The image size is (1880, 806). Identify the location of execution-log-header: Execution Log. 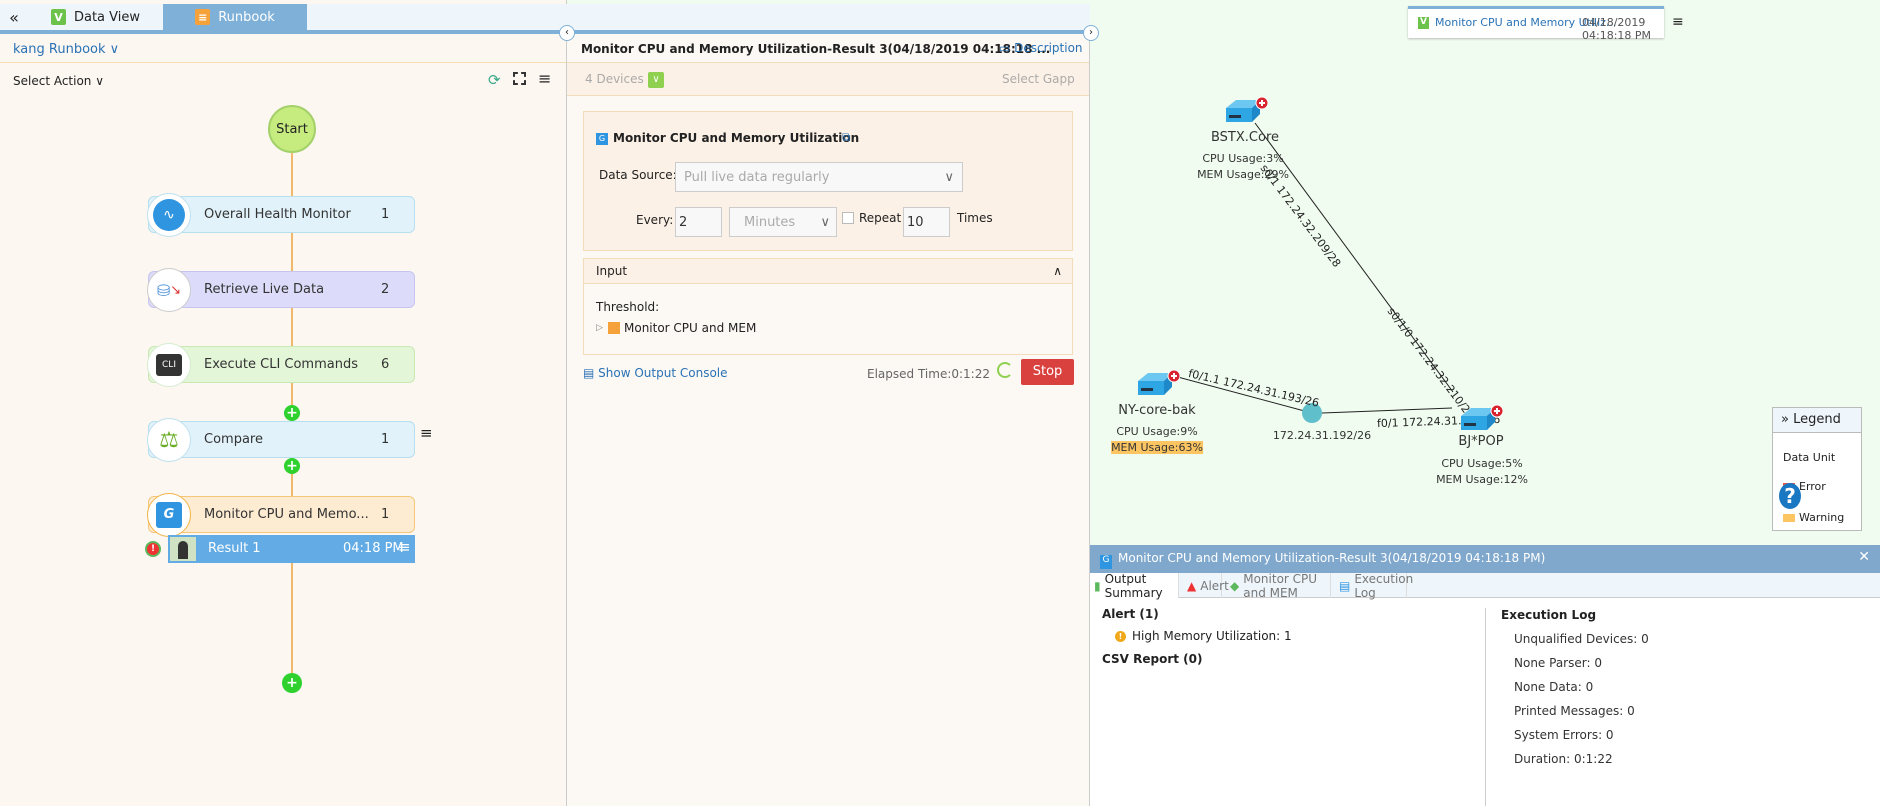
(1549, 615).